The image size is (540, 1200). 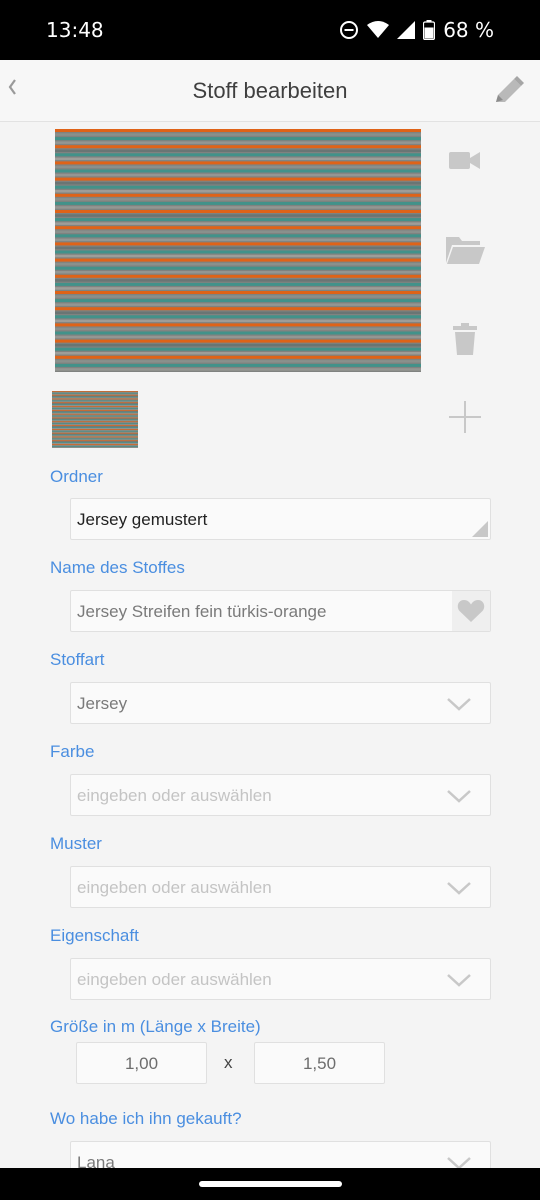 What do you see at coordinates (102, 703) in the screenshot?
I see `stoffart-value: Jersey` at bounding box center [102, 703].